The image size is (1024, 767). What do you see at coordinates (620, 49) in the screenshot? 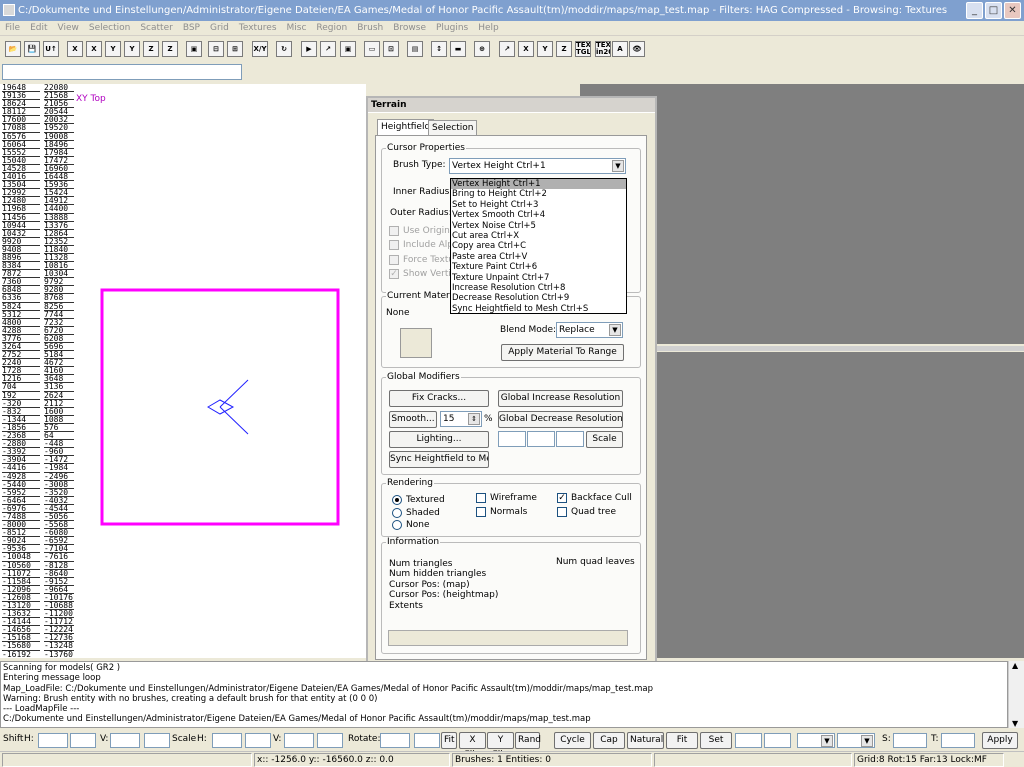
I see `toolbar-button-29: A` at bounding box center [620, 49].